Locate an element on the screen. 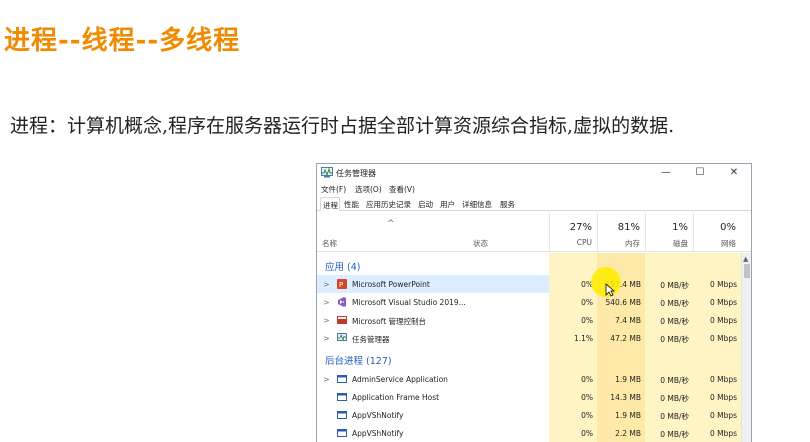  minimize-button: — is located at coordinates (666, 172).